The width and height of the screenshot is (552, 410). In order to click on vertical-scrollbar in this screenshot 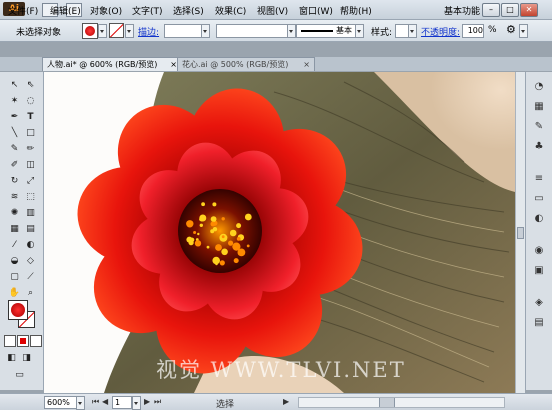, I will do `click(520, 232)`.